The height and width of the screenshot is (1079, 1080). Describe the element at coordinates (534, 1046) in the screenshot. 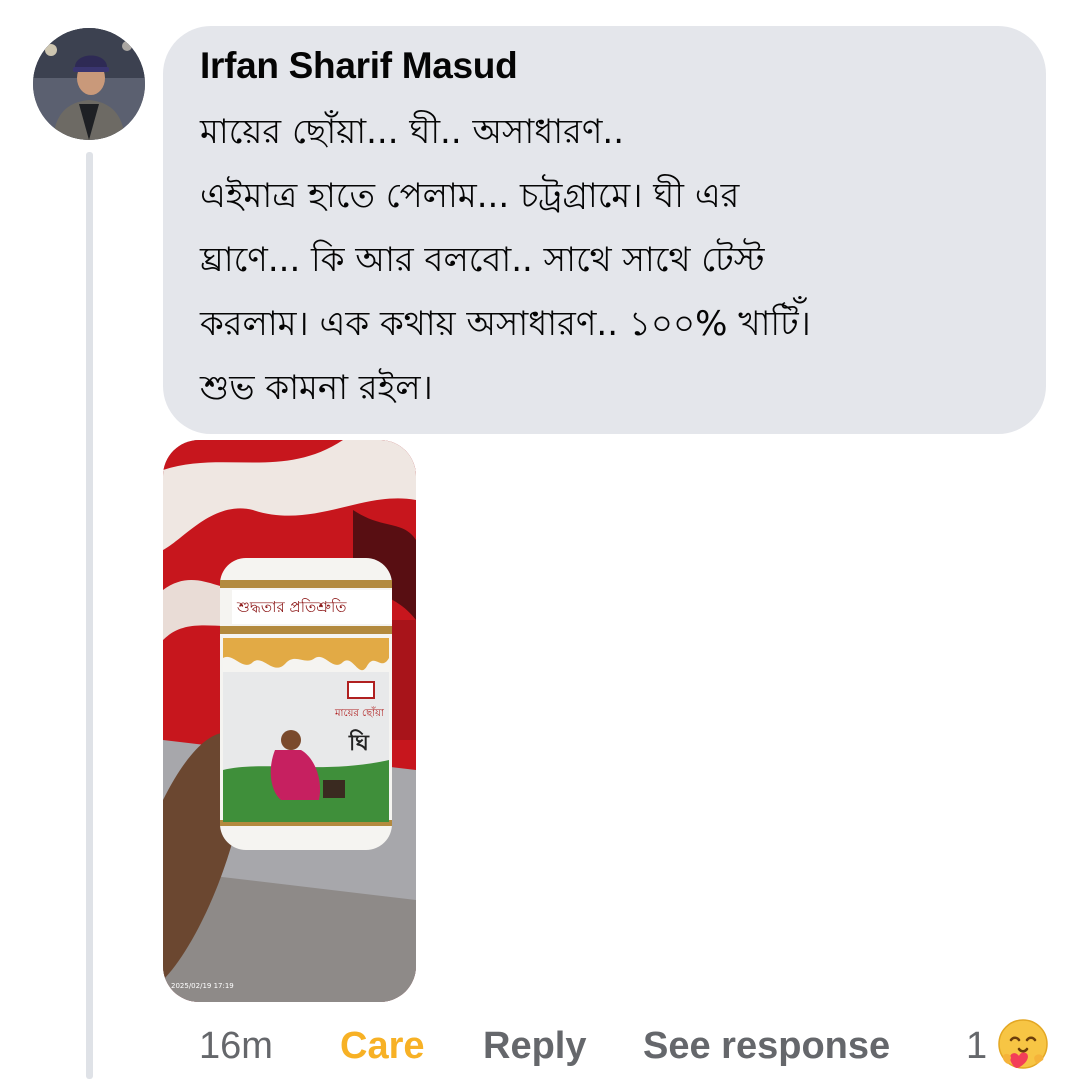

I see `reply-button: Reply` at that location.